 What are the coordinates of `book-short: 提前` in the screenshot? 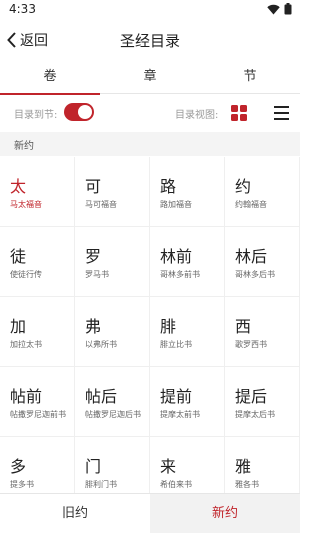 It's located at (176, 396).